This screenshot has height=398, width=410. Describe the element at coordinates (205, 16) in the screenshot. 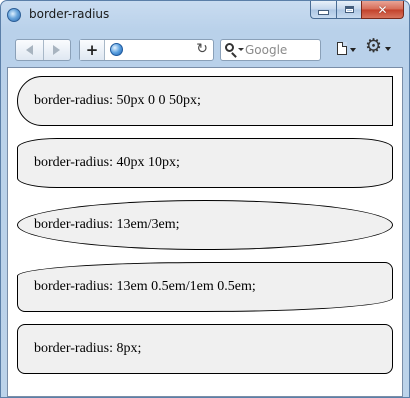

I see `title-bar: border-radius ✕` at that location.